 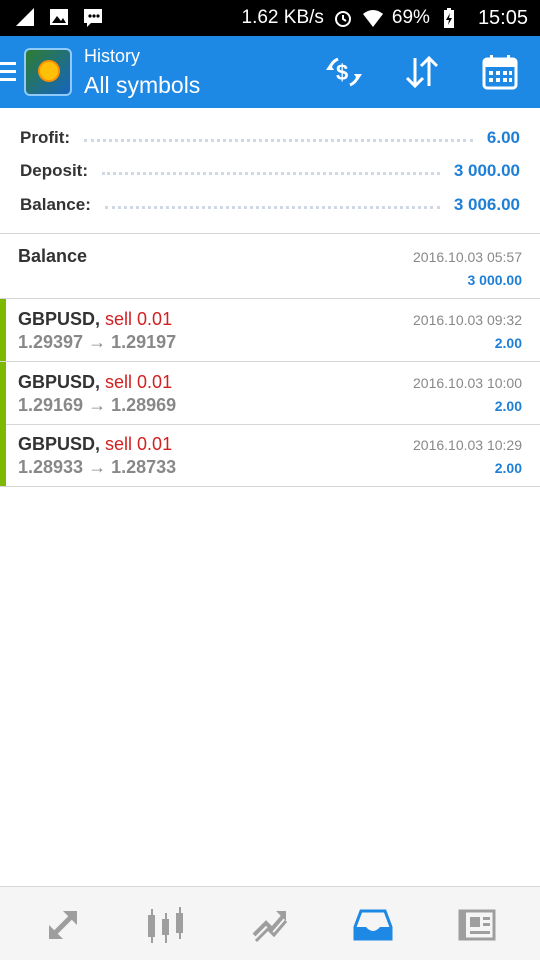 I want to click on deal-time: 2016.10.03 10:29, so click(x=467, y=445).